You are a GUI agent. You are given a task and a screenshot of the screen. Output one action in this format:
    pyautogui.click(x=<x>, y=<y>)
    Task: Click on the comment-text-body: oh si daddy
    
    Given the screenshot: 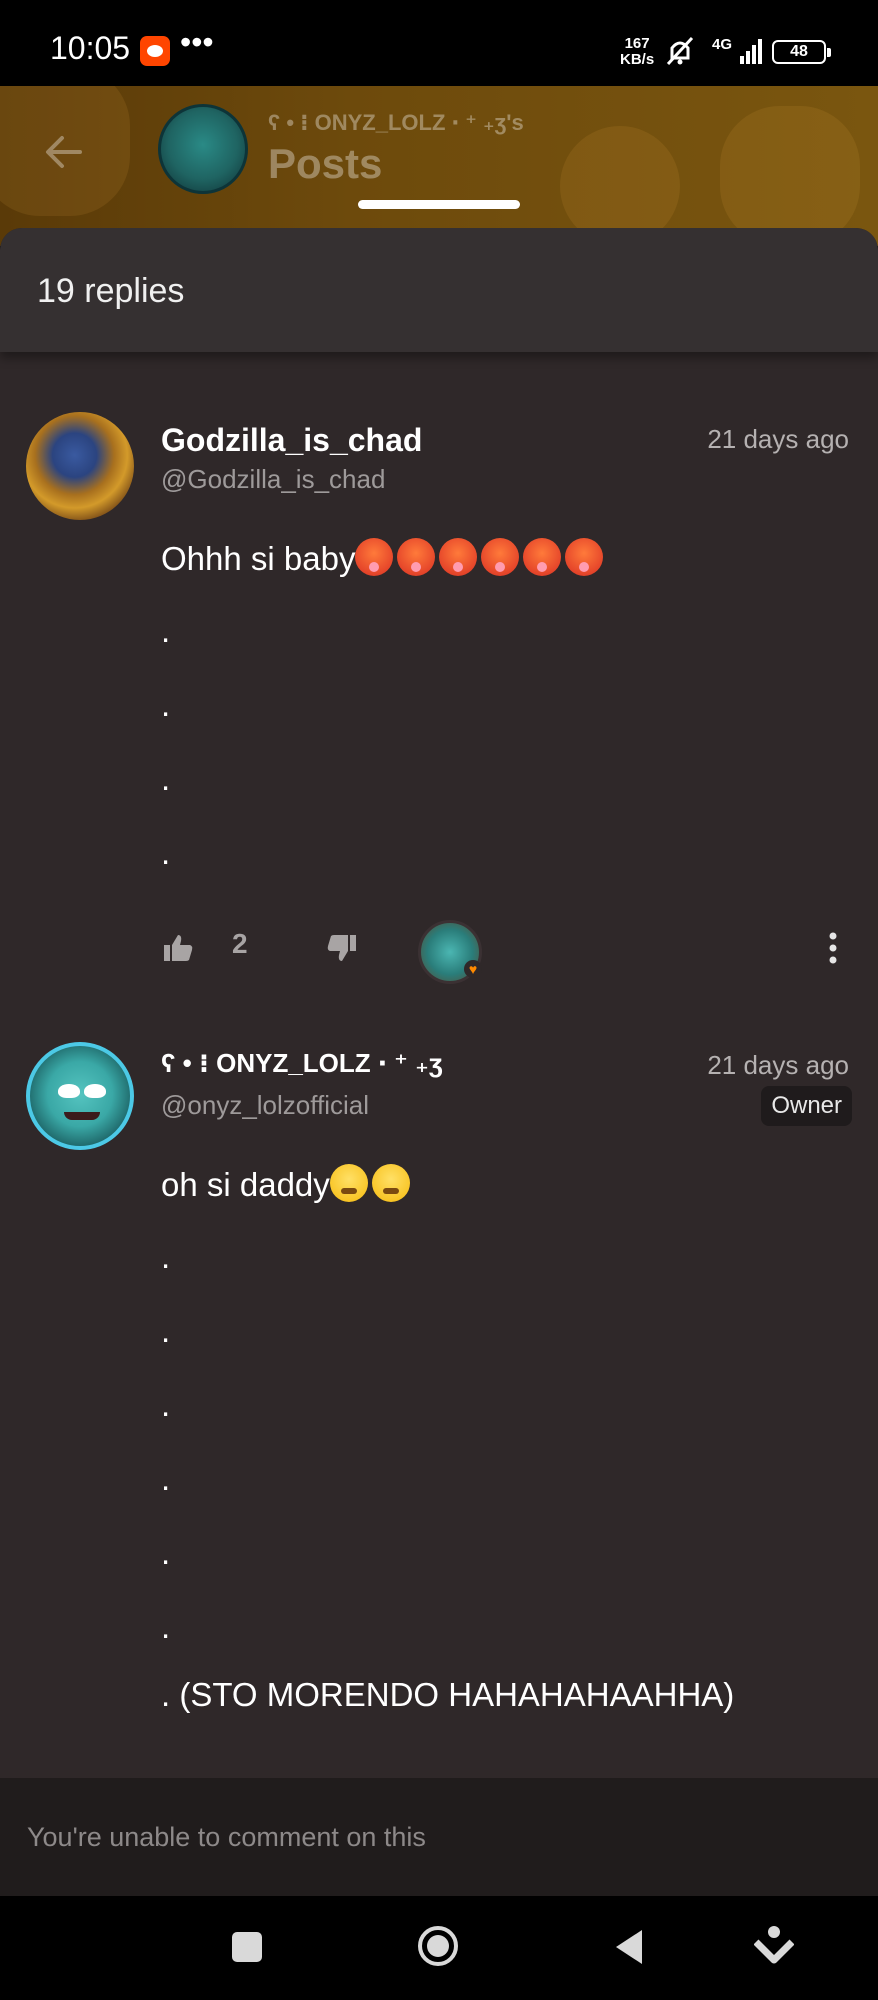 What is the action you would take?
    pyautogui.click(x=245, y=1184)
    